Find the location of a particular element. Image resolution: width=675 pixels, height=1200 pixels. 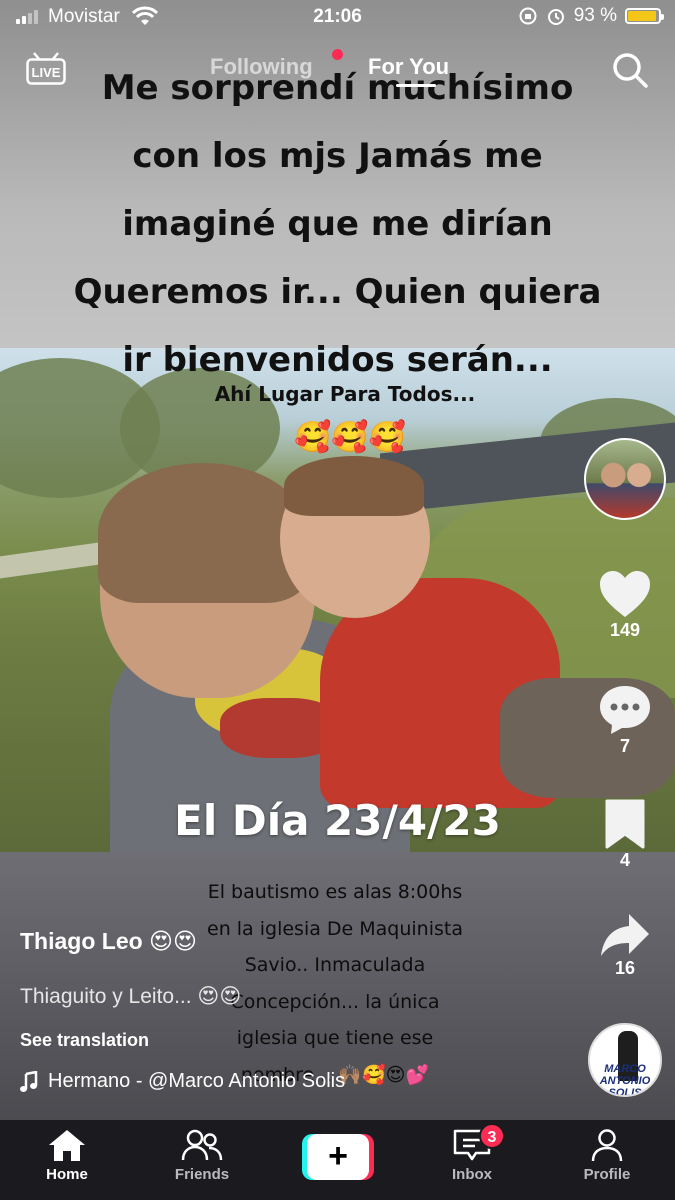

like-button: 149 is located at coordinates (625, 605).